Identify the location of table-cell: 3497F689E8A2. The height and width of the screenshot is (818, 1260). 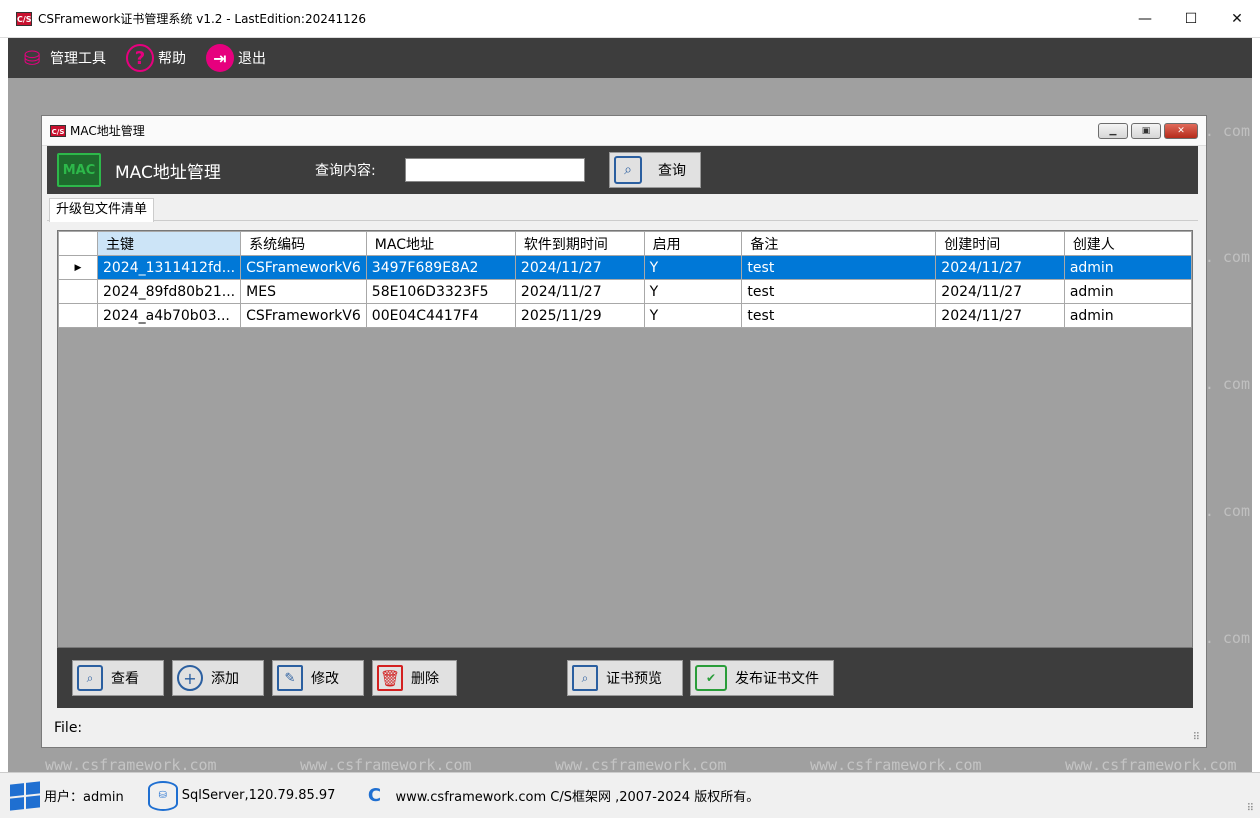
(440, 267).